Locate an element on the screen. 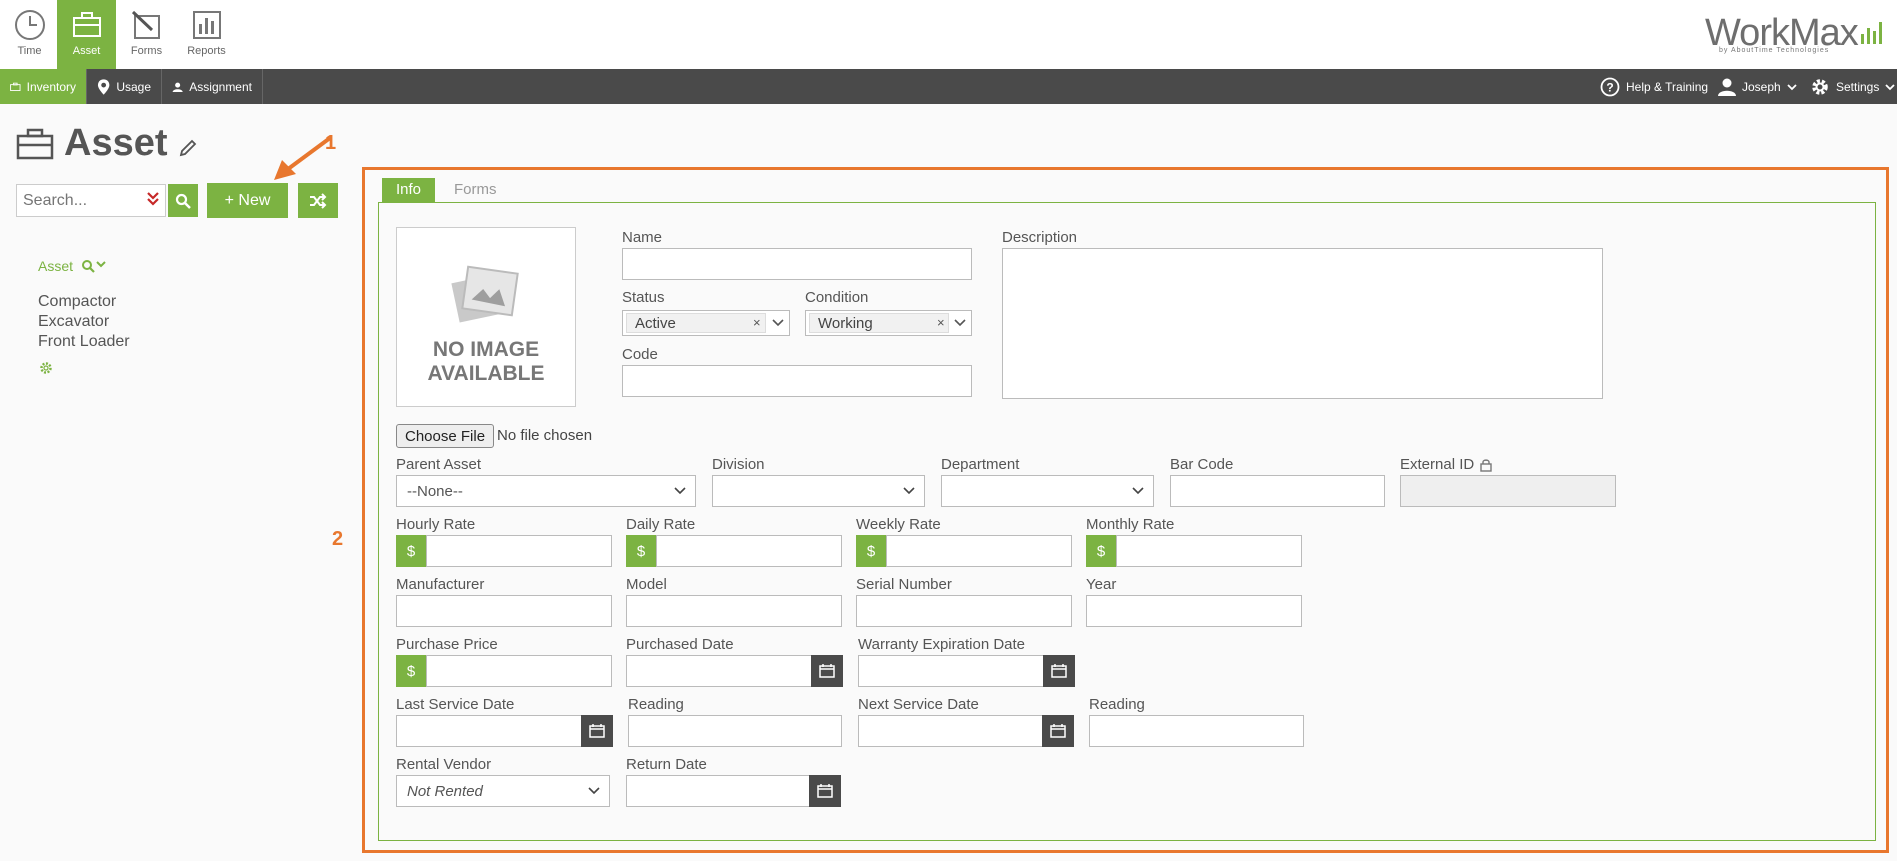 The width and height of the screenshot is (1897, 861). asset-image-placeholder: NO IMAGE AVAILABLE is located at coordinates (486, 317).